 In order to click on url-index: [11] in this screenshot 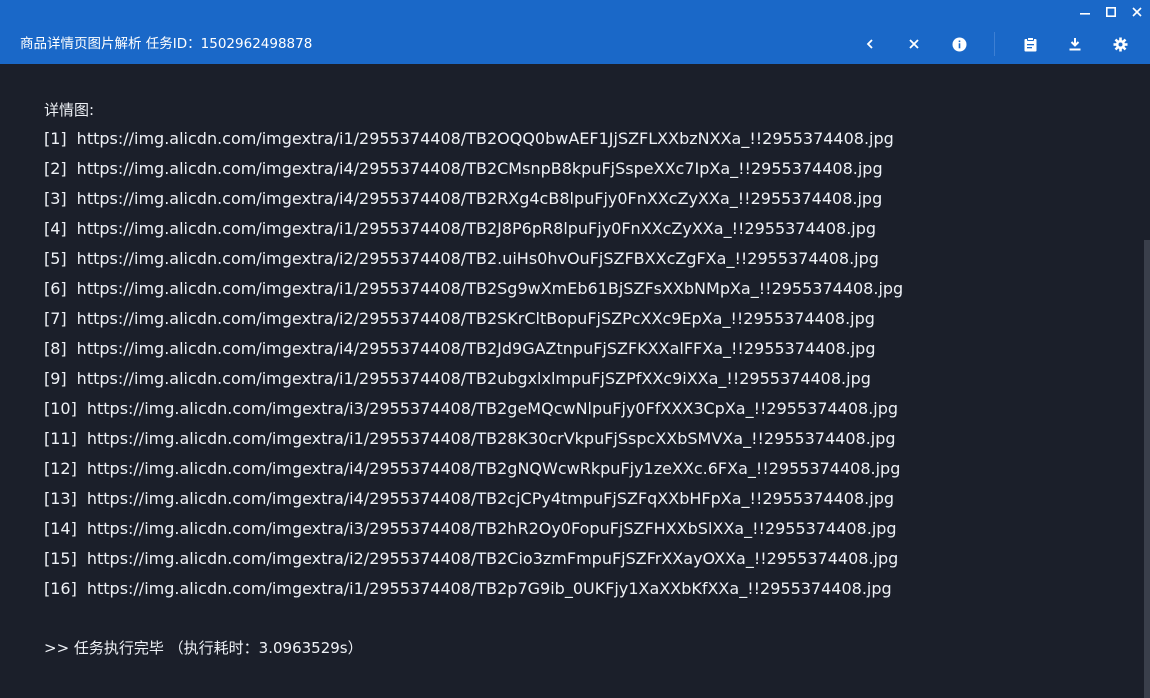, I will do `click(60, 438)`.